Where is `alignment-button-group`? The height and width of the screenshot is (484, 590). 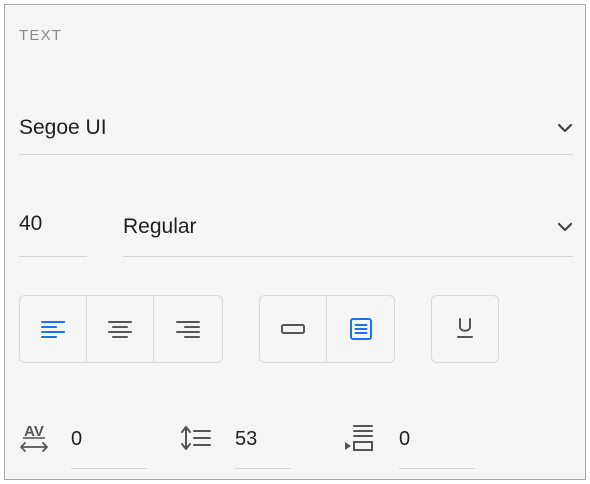 alignment-button-group is located at coordinates (121, 329).